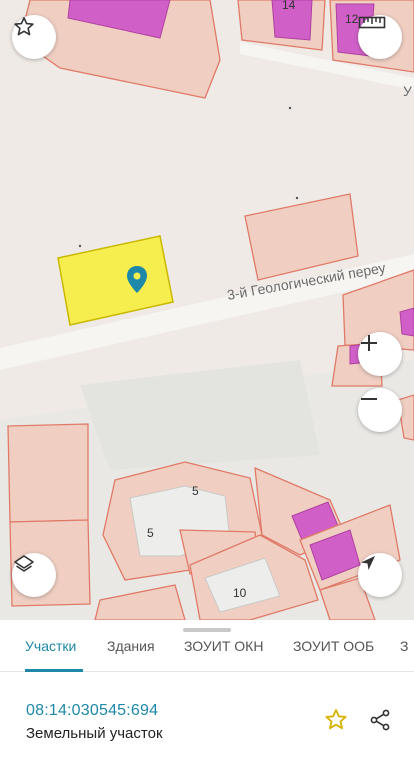 The width and height of the screenshot is (414, 767). I want to click on ruler-button, so click(380, 37).